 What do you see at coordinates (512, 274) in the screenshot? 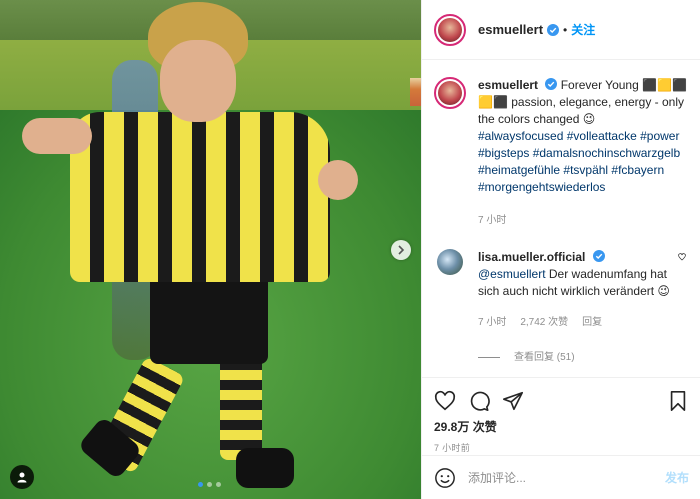
I see `comment-mention: @esmuellert` at bounding box center [512, 274].